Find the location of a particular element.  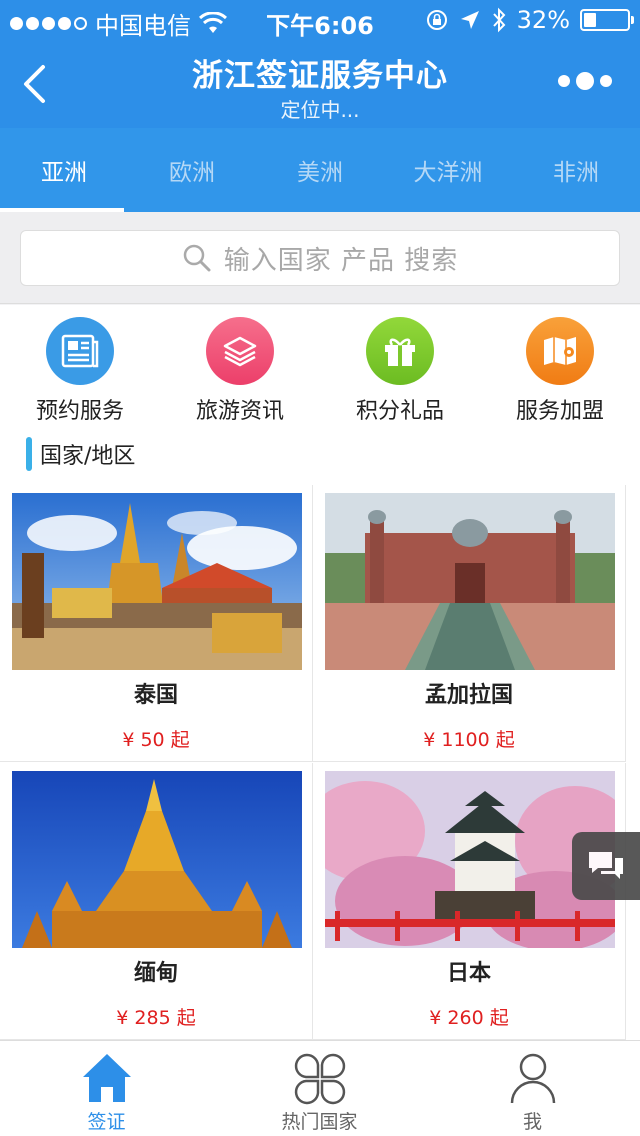

quick-action-booking: 预约服务 is located at coordinates (80, 371).